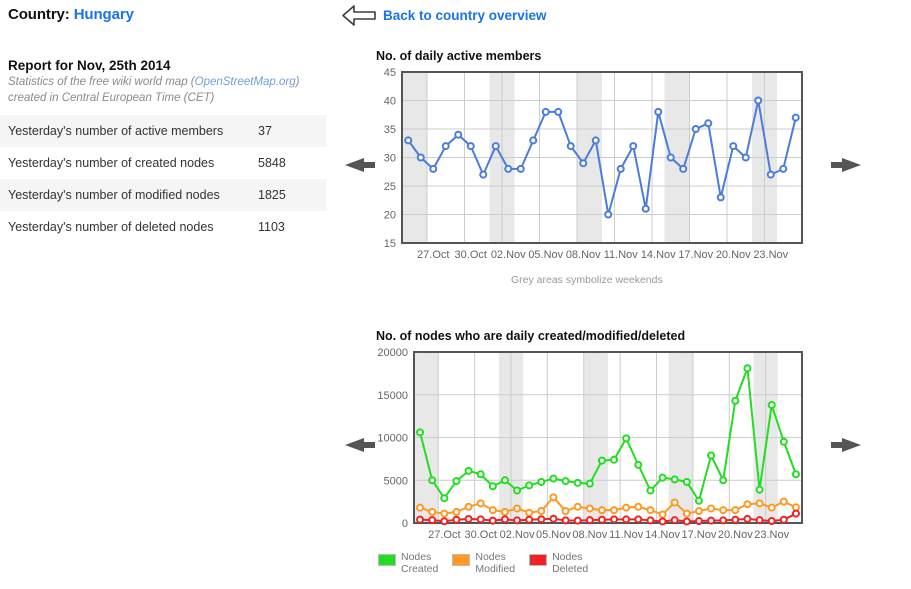 This screenshot has height=589, width=911. I want to click on report-title: Report for Nov, 25th 2014, so click(89, 65).